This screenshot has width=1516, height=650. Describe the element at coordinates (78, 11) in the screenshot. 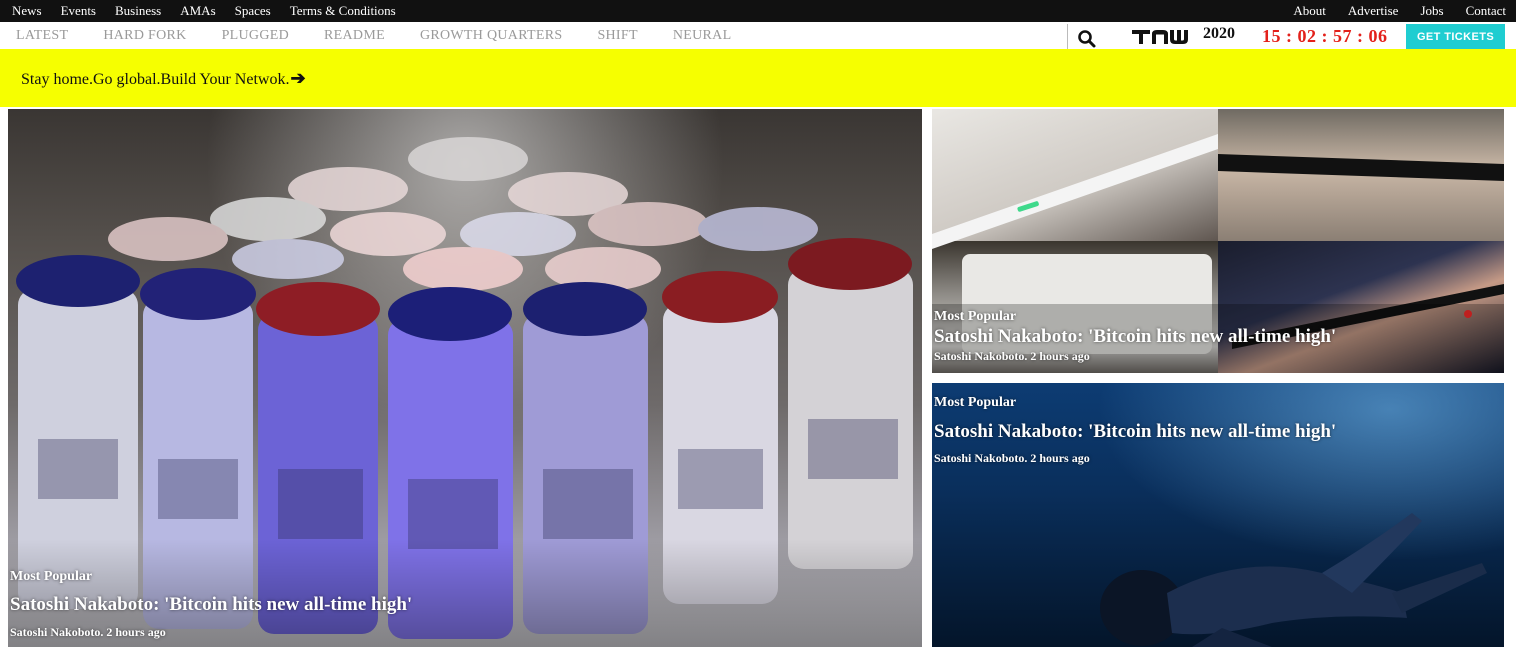

I see `top-nav-events: Events` at that location.